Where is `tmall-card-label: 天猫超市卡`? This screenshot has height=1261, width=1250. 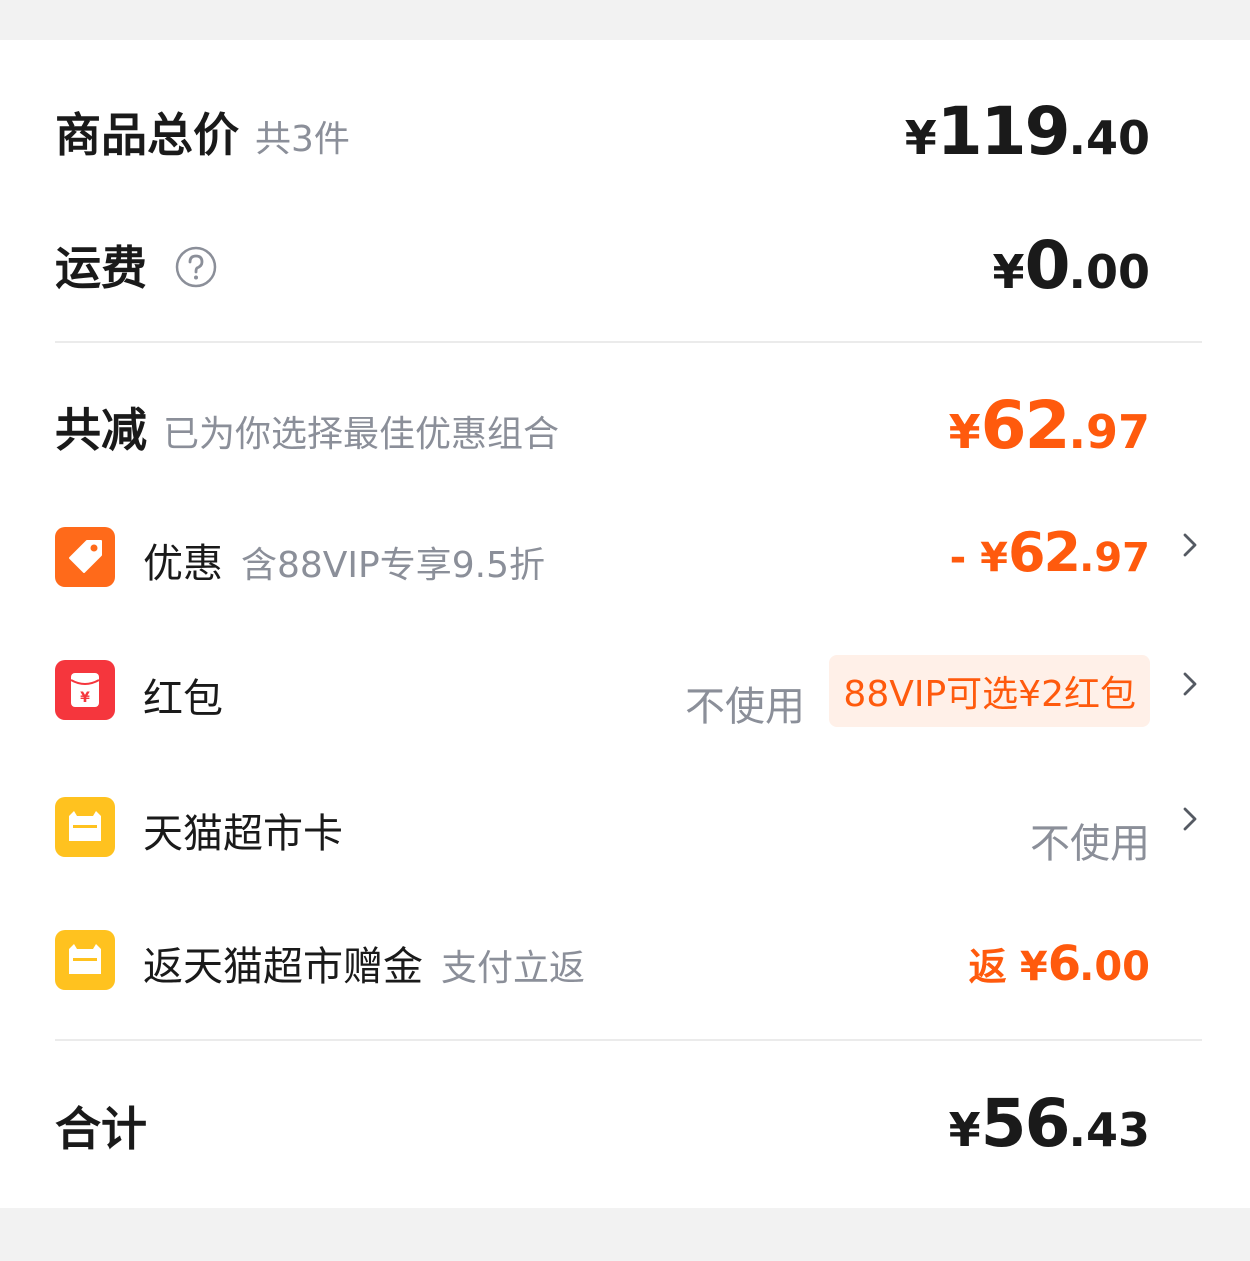
tmall-card-label: 天猫超市卡 is located at coordinates (243, 830).